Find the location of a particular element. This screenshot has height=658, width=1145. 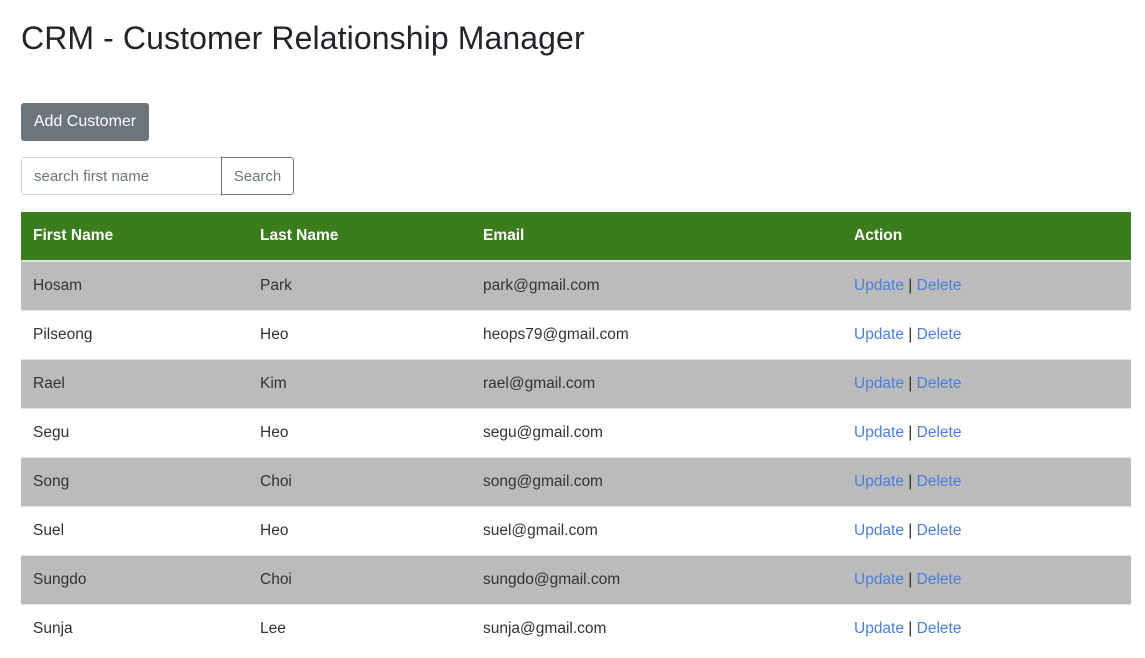

table-header-row: First Name Last Name Email Action is located at coordinates (576, 237).